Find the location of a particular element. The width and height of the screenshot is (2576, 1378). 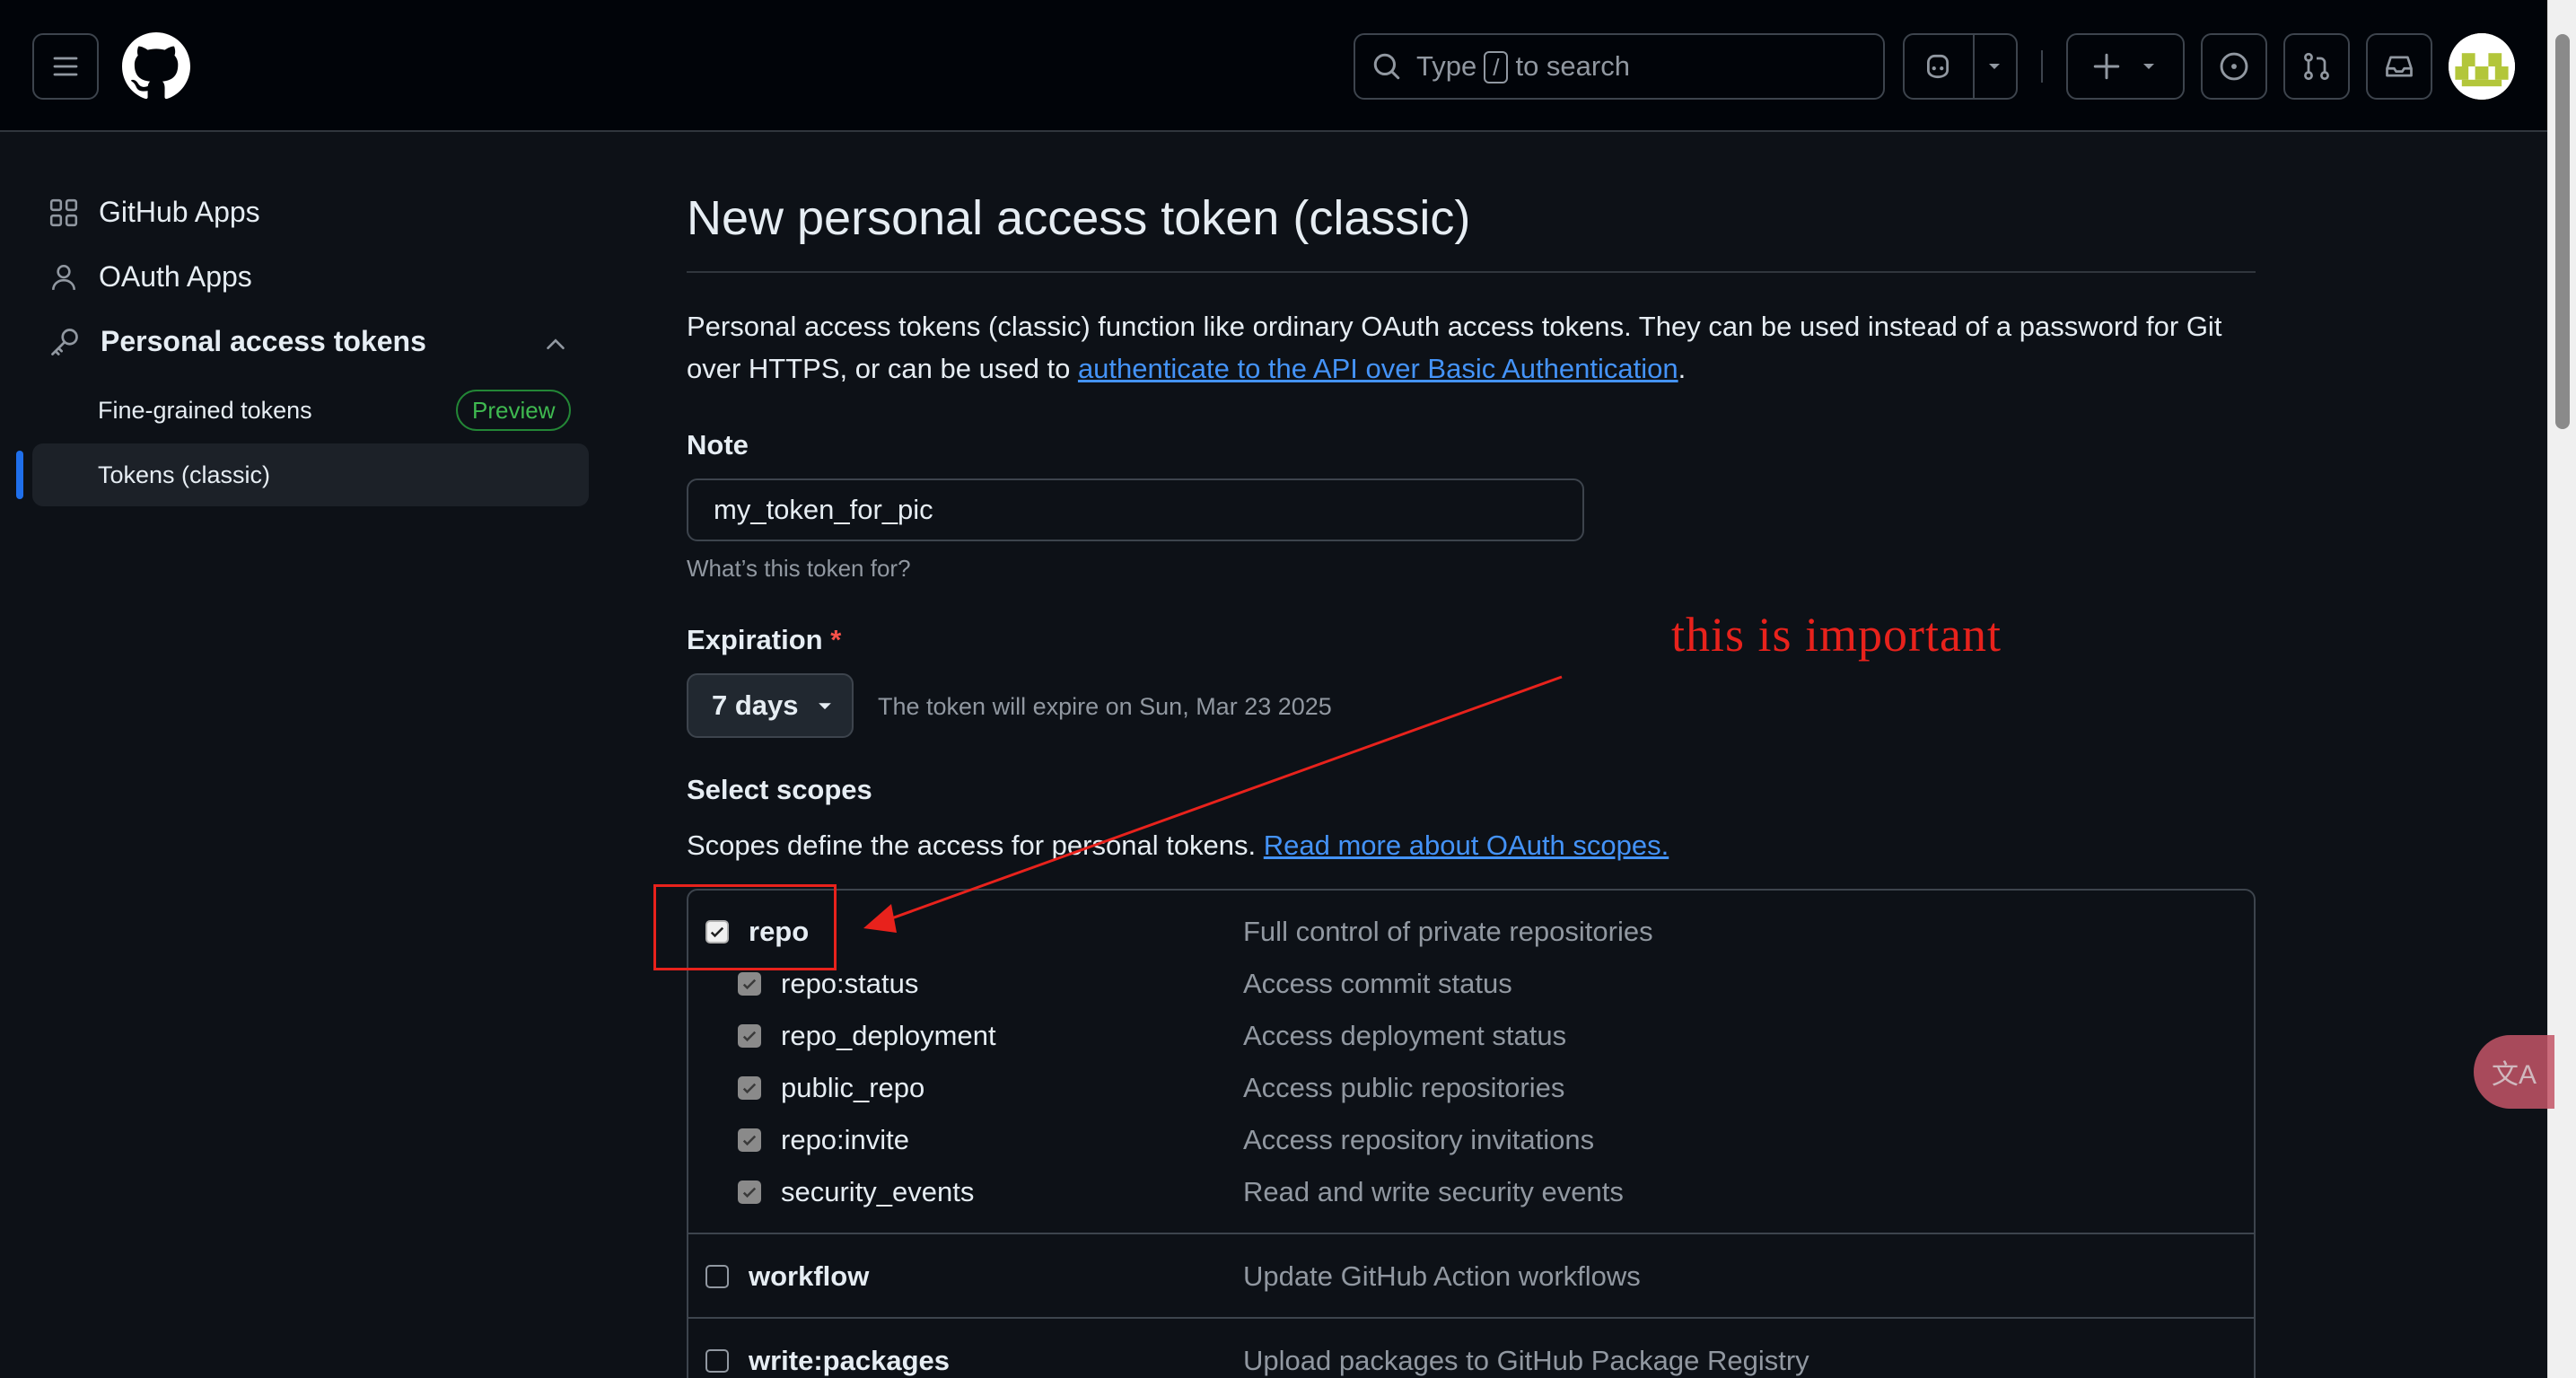

scope-name: repo:status is located at coordinates (850, 984).